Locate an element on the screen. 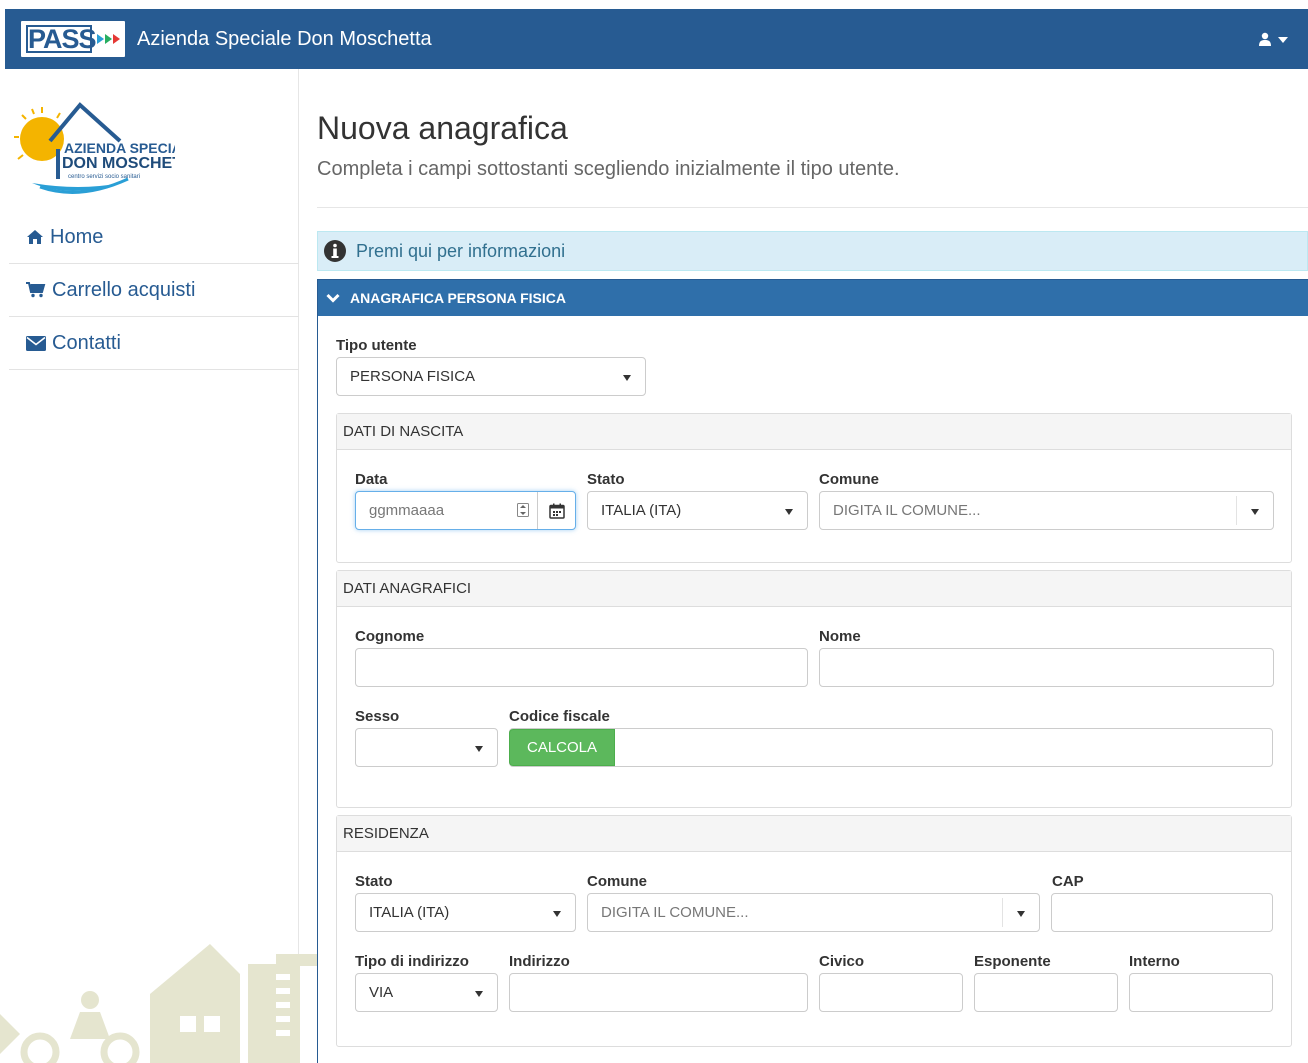  stato-residenza-value: ITALIA (ITA) is located at coordinates (409, 912).